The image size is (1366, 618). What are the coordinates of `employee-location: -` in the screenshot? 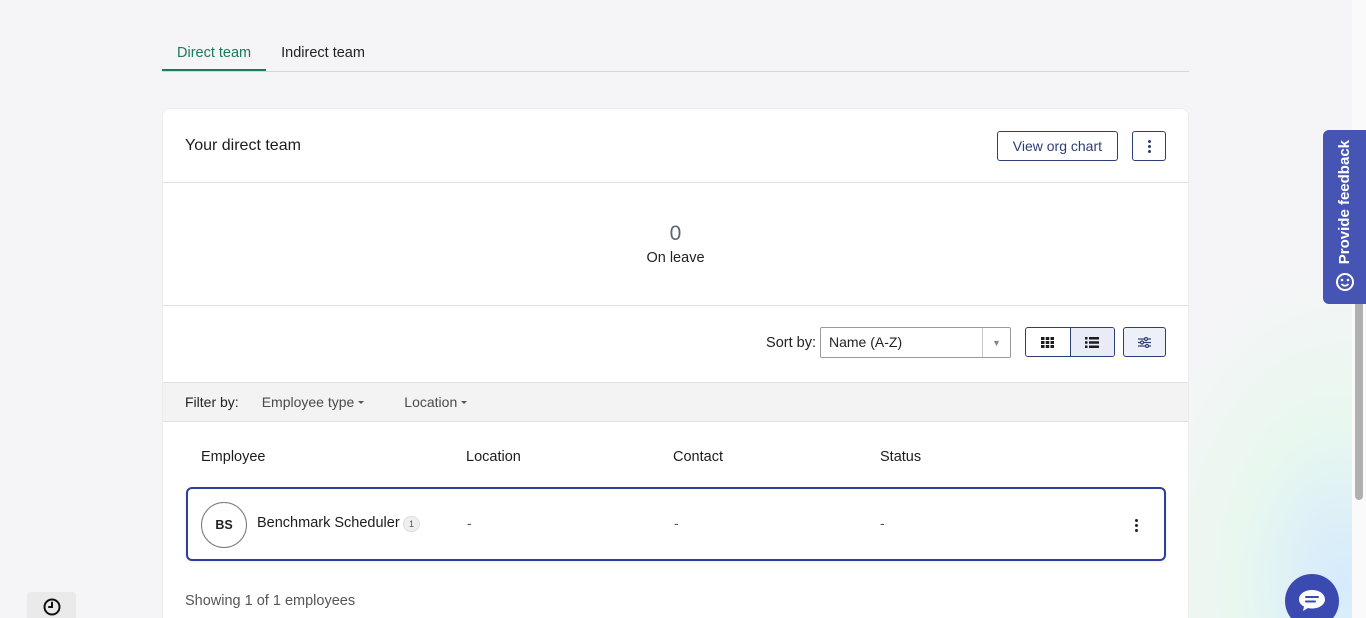 It's located at (469, 523).